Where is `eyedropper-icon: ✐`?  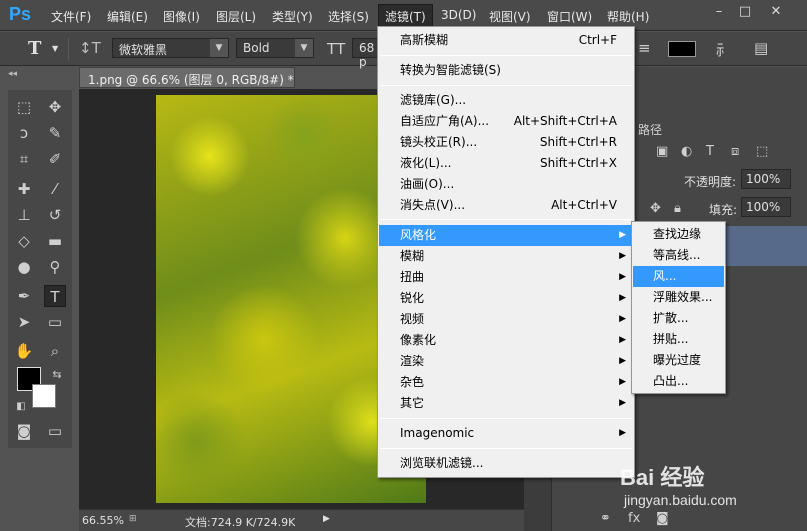
eyedropper-icon: ✐ is located at coordinates (55, 159).